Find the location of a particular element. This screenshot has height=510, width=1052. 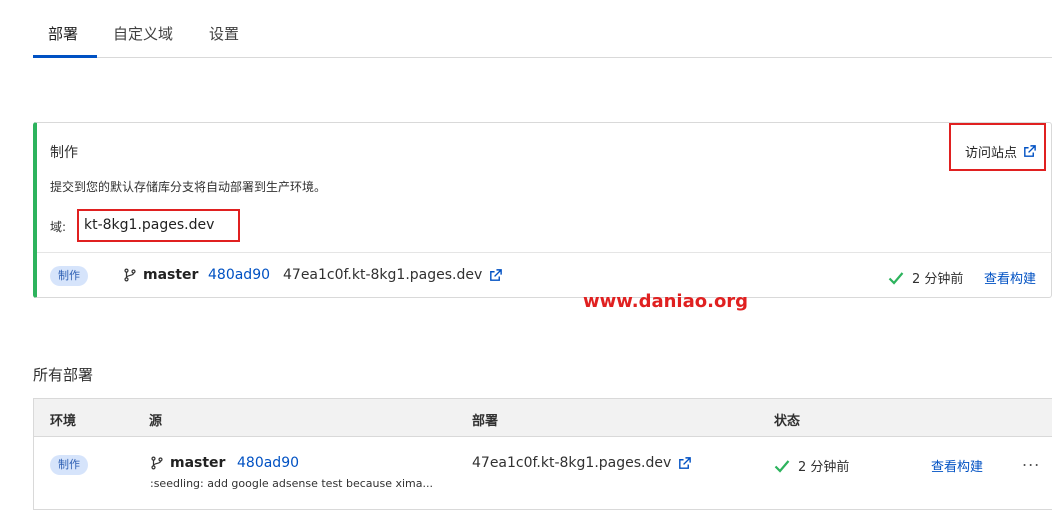

branch: master is located at coordinates (160, 275).